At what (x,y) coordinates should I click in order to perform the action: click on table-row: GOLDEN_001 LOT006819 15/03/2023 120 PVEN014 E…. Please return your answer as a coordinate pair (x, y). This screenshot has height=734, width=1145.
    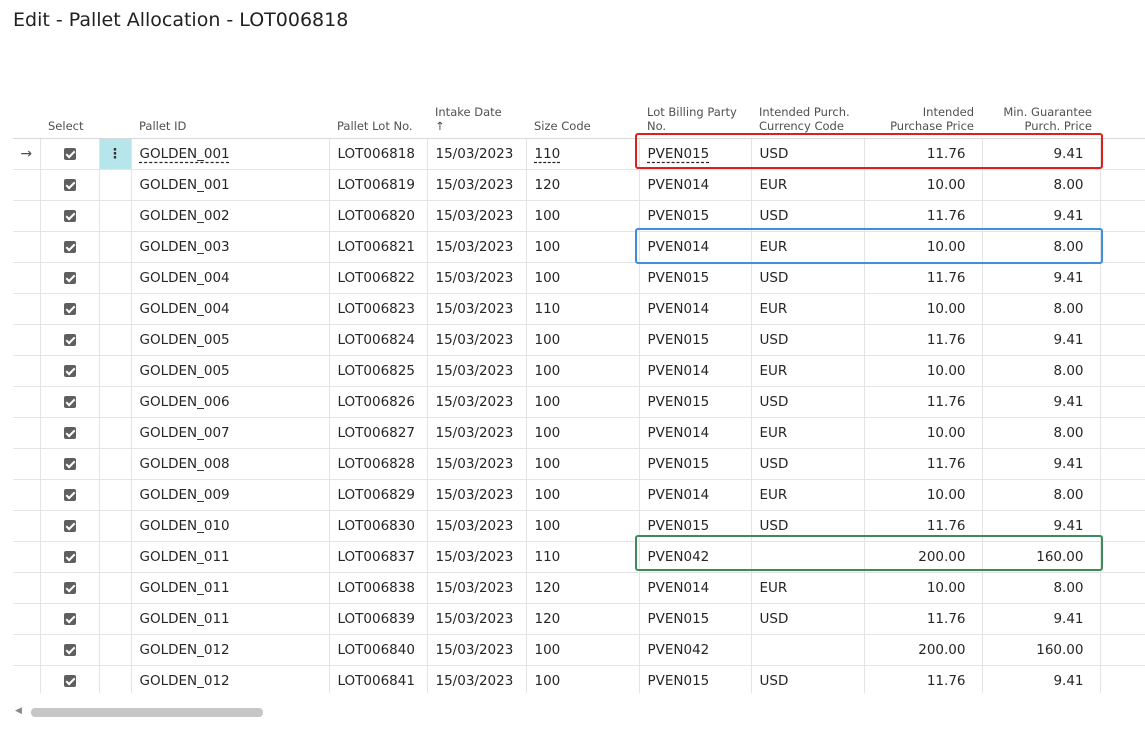
    Looking at the image, I should click on (579, 185).